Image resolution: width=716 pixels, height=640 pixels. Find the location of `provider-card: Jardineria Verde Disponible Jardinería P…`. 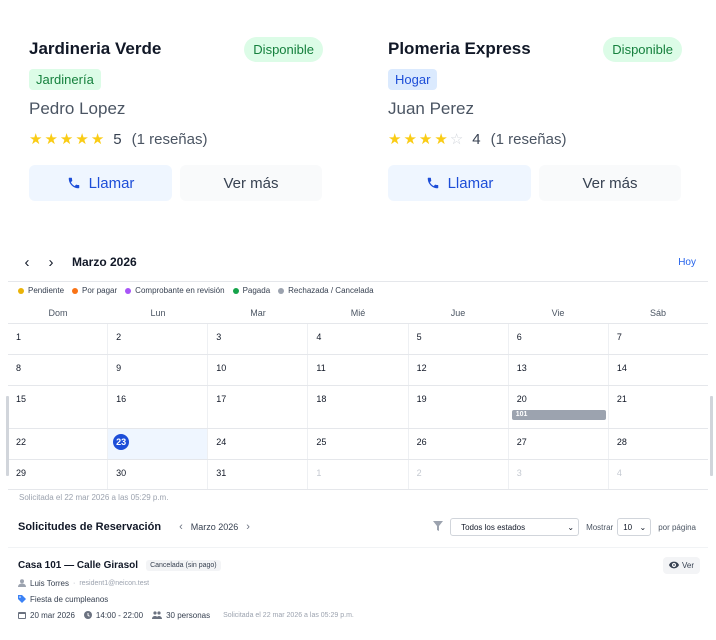

provider-card: Jardineria Verde Disponible Jardinería P… is located at coordinates (176, 118).